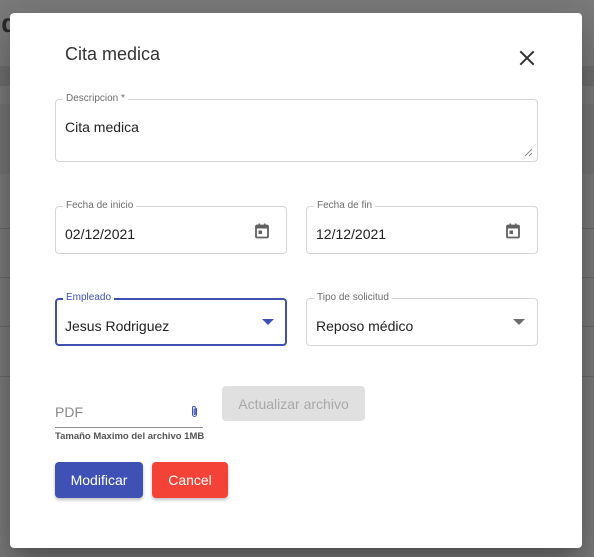 The width and height of the screenshot is (594, 557). I want to click on end-date-label: Fecha de fin, so click(345, 206).